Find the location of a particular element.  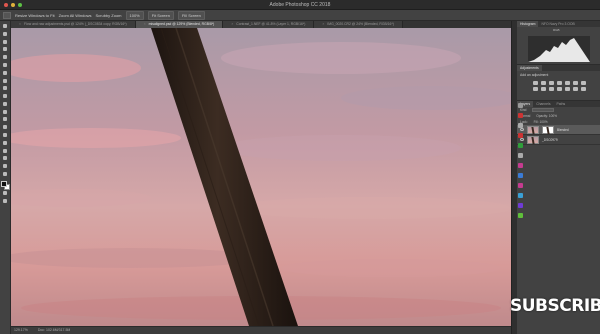

foreground-color-swatch is located at coordinates (3, 183).